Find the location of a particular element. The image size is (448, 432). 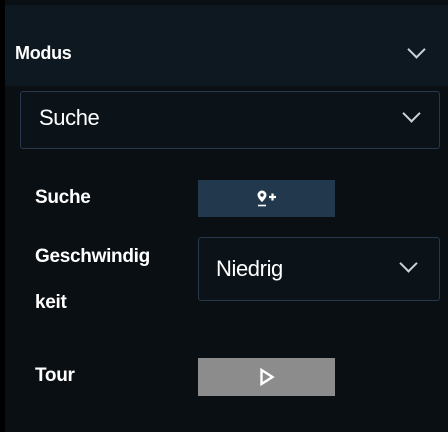

speed-select: Niedrig is located at coordinates (319, 269).